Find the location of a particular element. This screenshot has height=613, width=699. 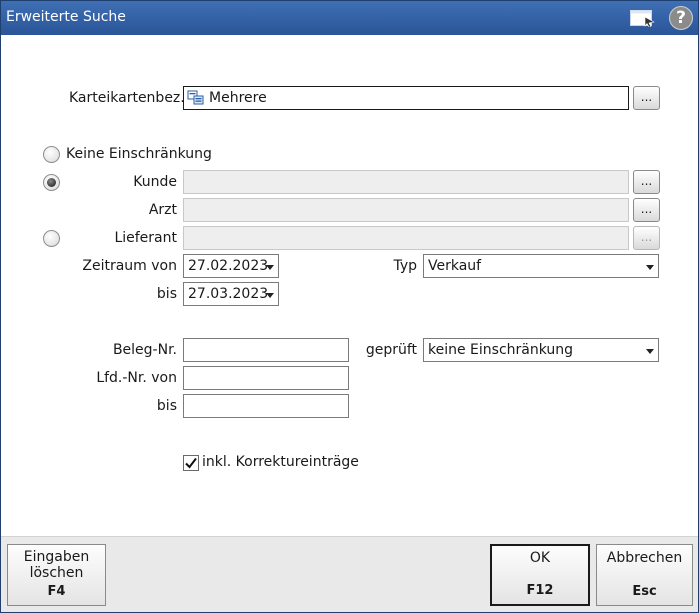

multiple-cards-icon is located at coordinates (195, 97).